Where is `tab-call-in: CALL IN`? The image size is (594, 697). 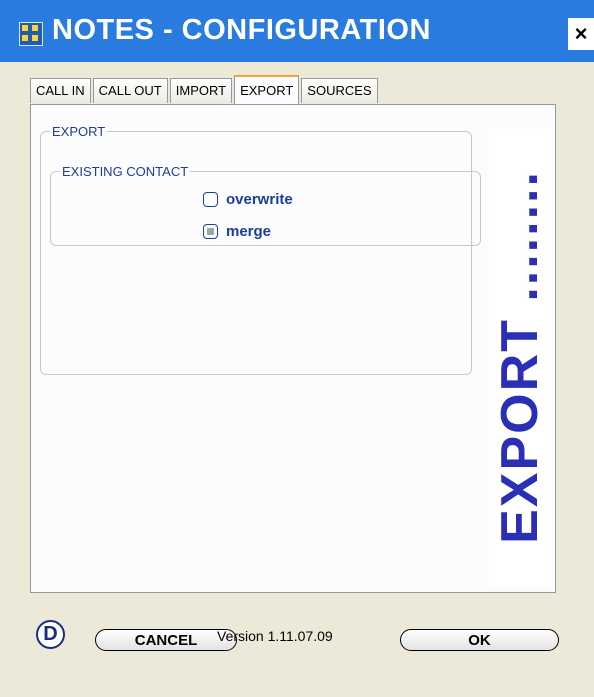 tab-call-in: CALL IN is located at coordinates (60, 90).